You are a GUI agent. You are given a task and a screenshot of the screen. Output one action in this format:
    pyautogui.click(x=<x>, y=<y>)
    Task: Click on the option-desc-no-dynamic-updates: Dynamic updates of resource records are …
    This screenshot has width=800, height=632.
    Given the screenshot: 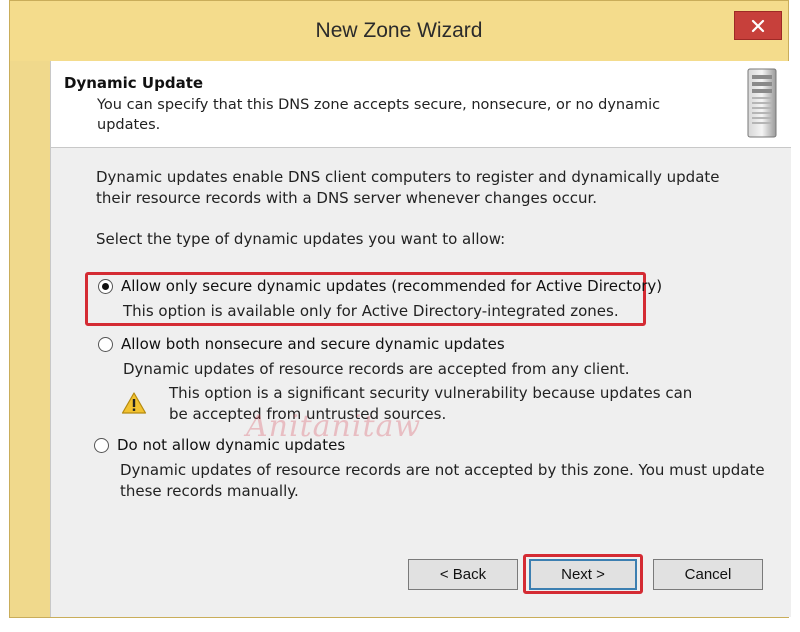 What is the action you would take?
    pyautogui.click(x=442, y=480)
    